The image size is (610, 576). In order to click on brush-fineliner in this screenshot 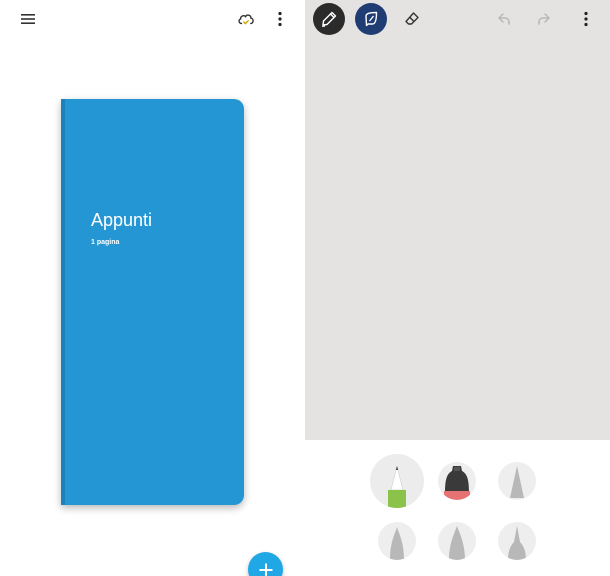, I will do `click(517, 481)`.